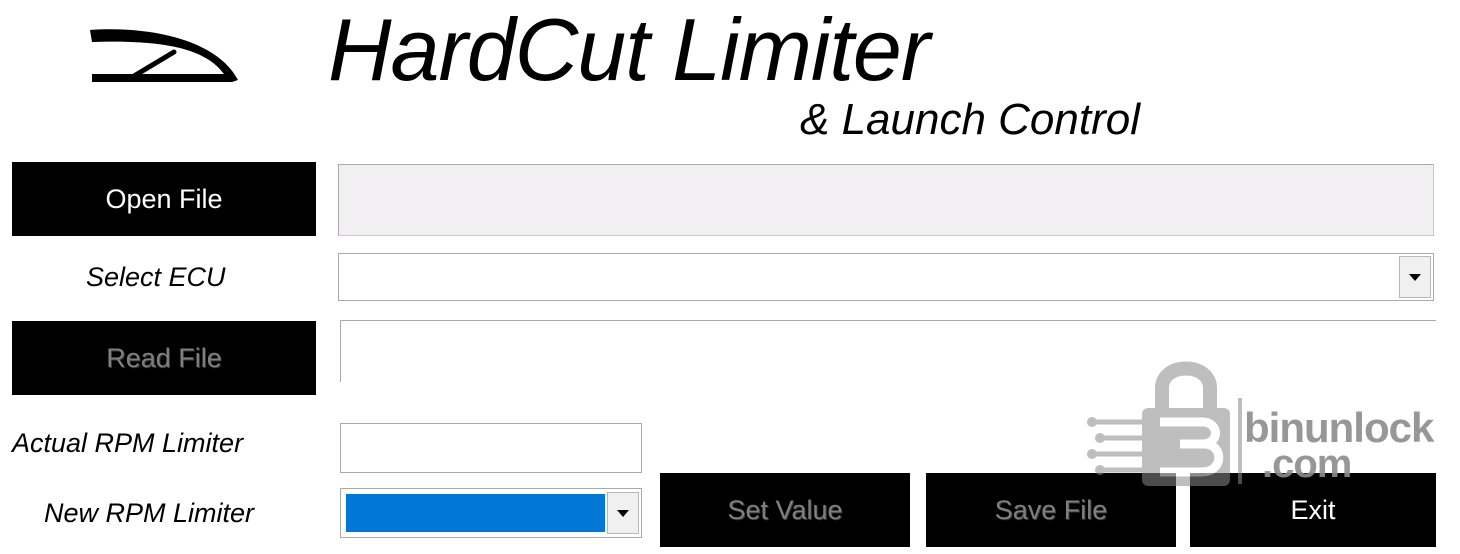 Image resolution: width=1460 pixels, height=554 pixels. Describe the element at coordinates (149, 513) in the screenshot. I see `new-rpm-label: New RPM Limiter` at that location.